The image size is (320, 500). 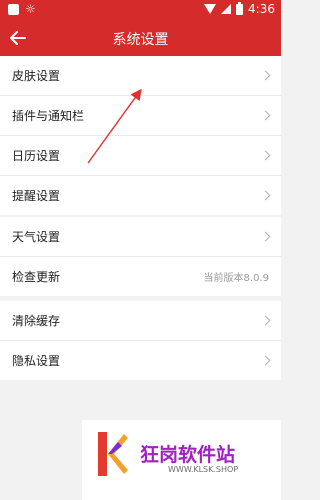 I want to click on signal-icon, so click(x=226, y=9).